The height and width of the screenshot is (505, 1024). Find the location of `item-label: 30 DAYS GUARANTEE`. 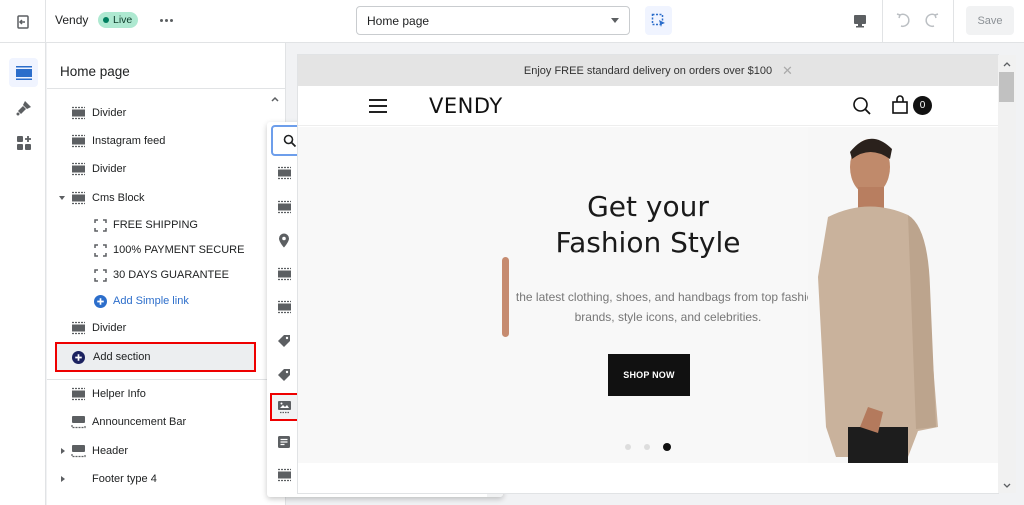

item-label: 30 DAYS GUARANTEE is located at coordinates (171, 275).